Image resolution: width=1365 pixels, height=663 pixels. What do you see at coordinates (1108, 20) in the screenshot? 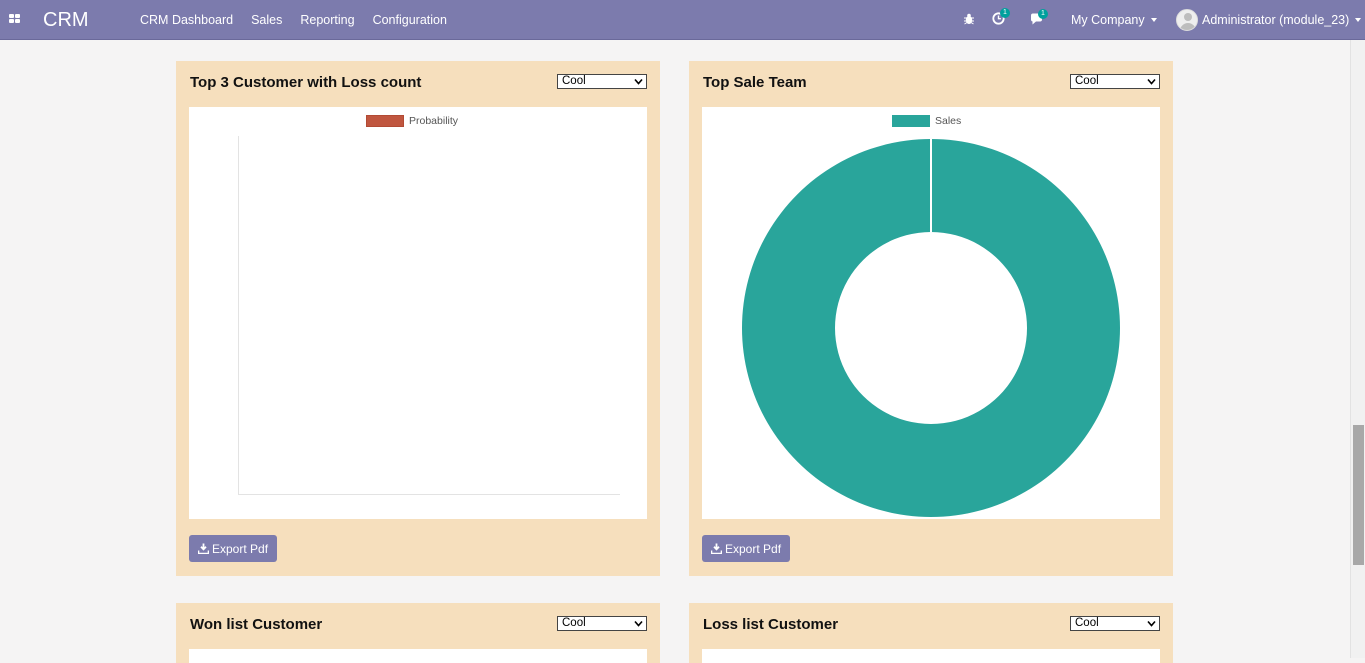
I see `company-name: My Company` at bounding box center [1108, 20].